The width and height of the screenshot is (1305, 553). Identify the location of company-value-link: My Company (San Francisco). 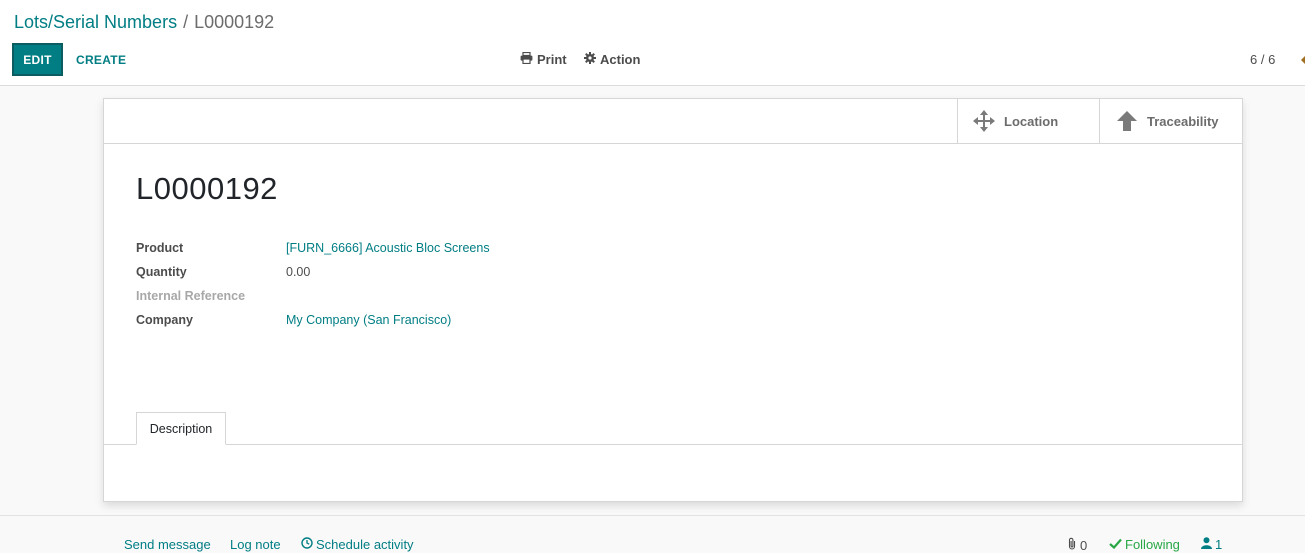
(368, 320).